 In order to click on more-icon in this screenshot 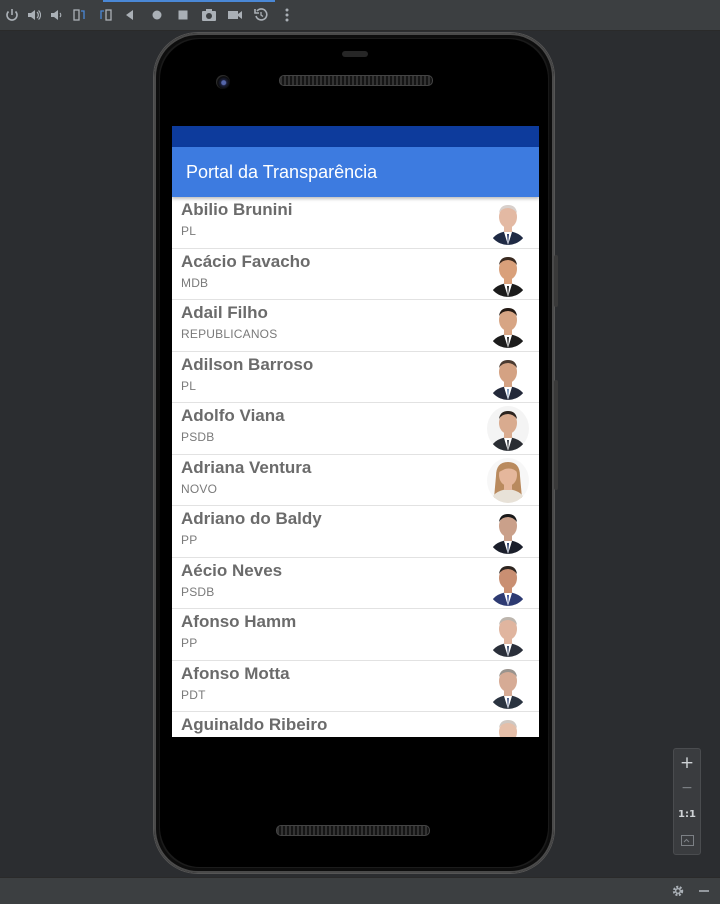, I will do `click(287, 15)`.